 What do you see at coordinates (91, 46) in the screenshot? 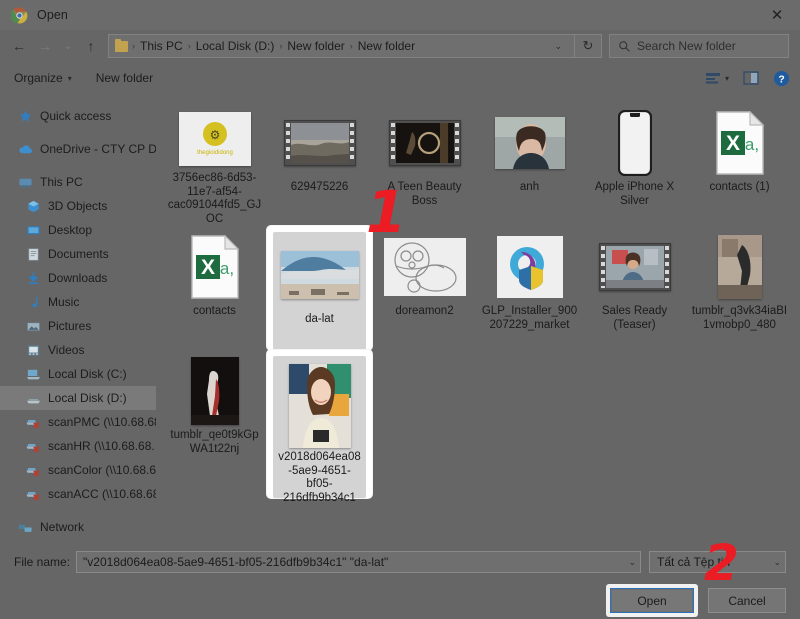
I see `up-icon: ↑` at bounding box center [91, 46].